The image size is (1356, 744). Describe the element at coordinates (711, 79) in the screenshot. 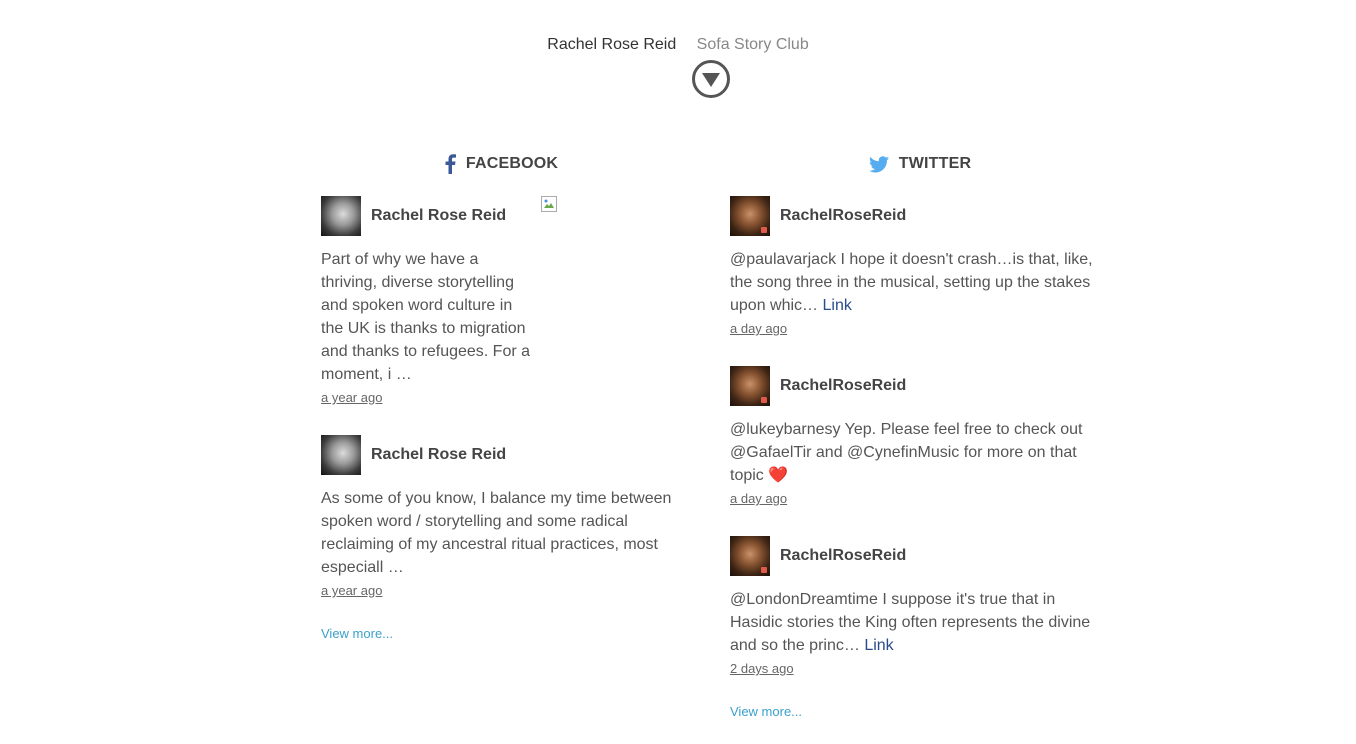

I see `scroll-down-icon` at that location.